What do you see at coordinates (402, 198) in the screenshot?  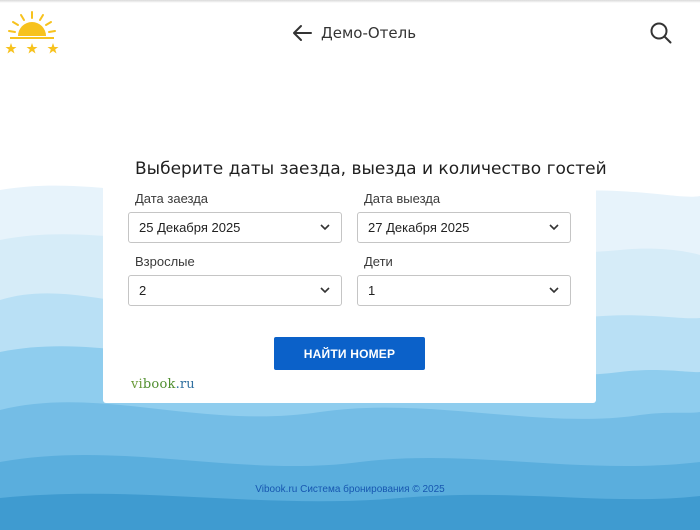 I see `checkout-label: Дата выезда` at bounding box center [402, 198].